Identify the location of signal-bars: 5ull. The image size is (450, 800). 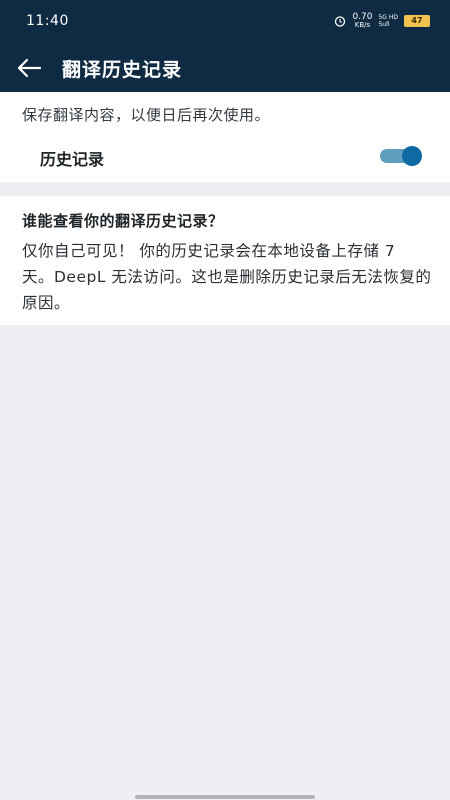
(384, 24).